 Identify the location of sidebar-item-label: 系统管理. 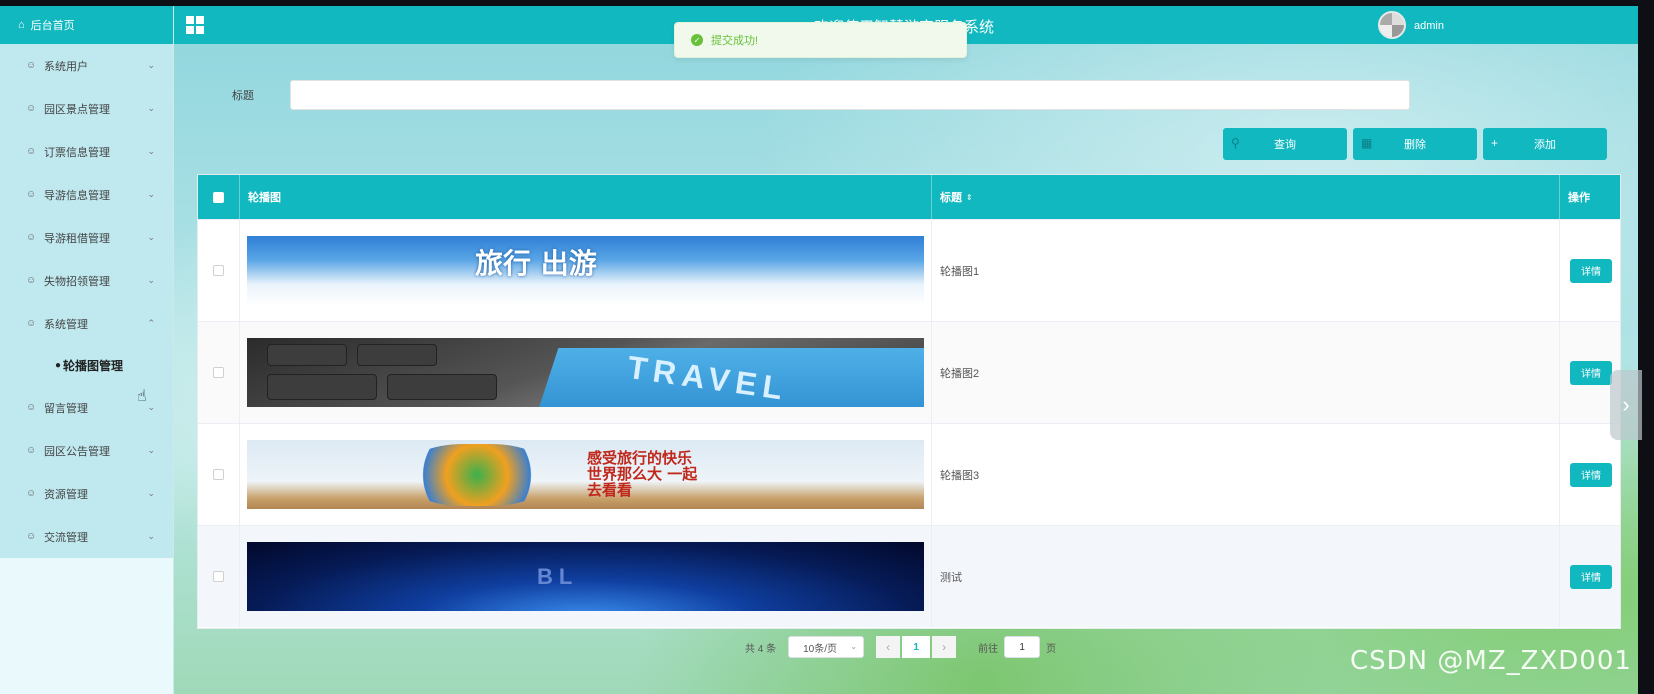
(66, 324).